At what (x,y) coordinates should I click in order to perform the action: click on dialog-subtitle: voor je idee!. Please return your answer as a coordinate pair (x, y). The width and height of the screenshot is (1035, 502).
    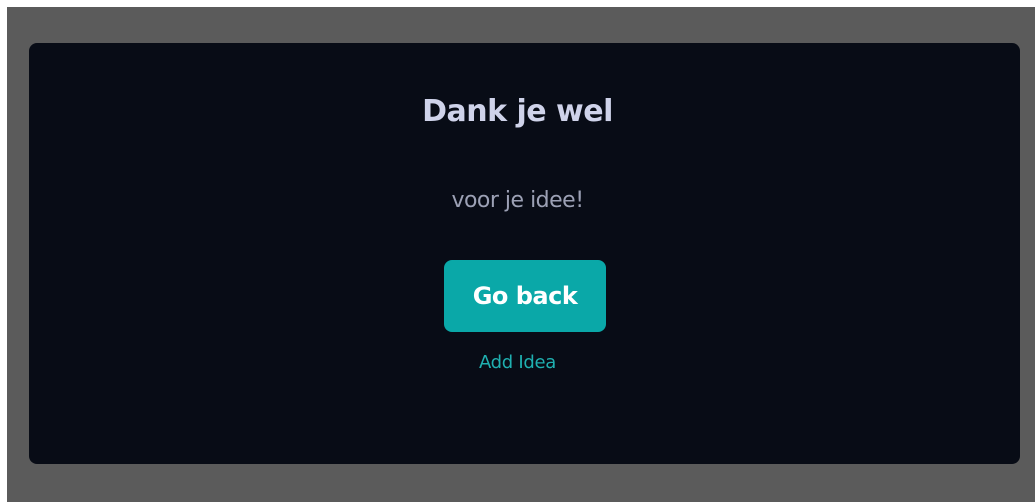
    Looking at the image, I should click on (517, 200).